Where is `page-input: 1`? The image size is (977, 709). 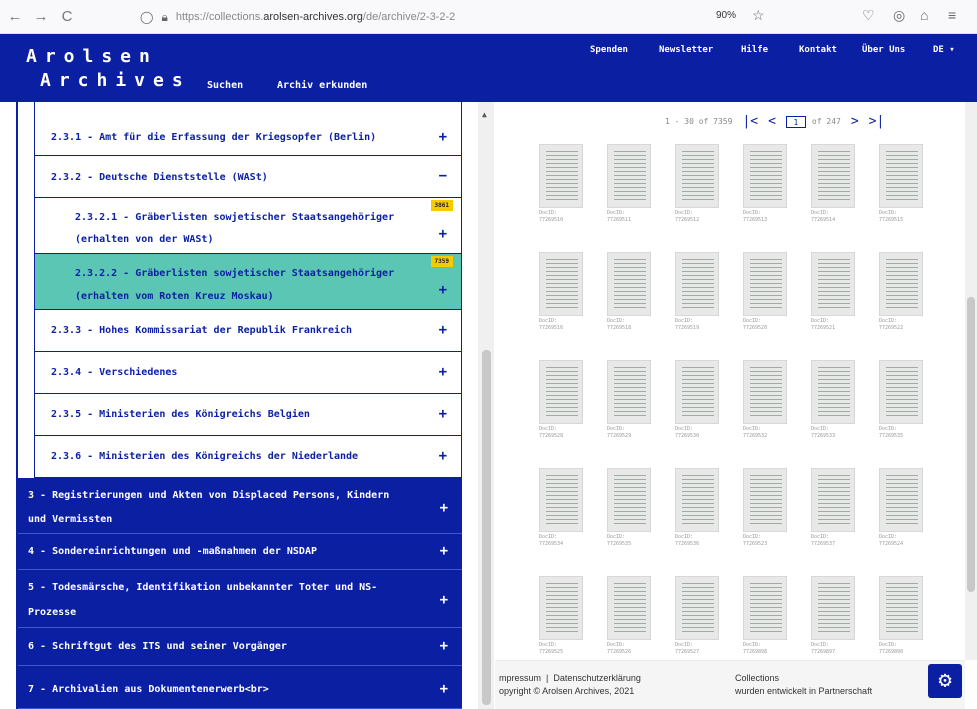 page-input: 1 is located at coordinates (795, 121).